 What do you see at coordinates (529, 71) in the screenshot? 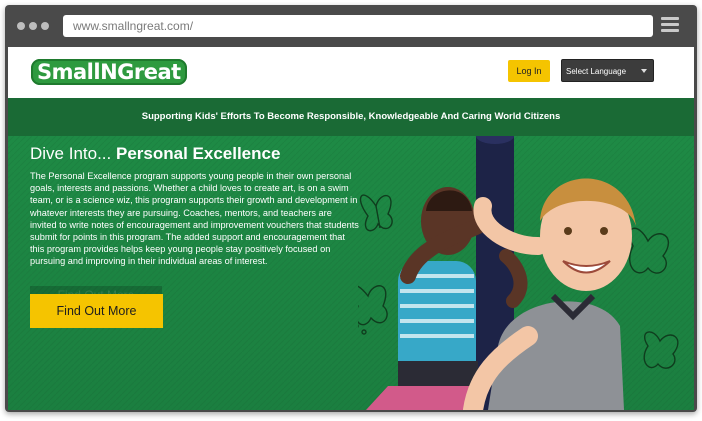
I see `login-button: Log In` at bounding box center [529, 71].